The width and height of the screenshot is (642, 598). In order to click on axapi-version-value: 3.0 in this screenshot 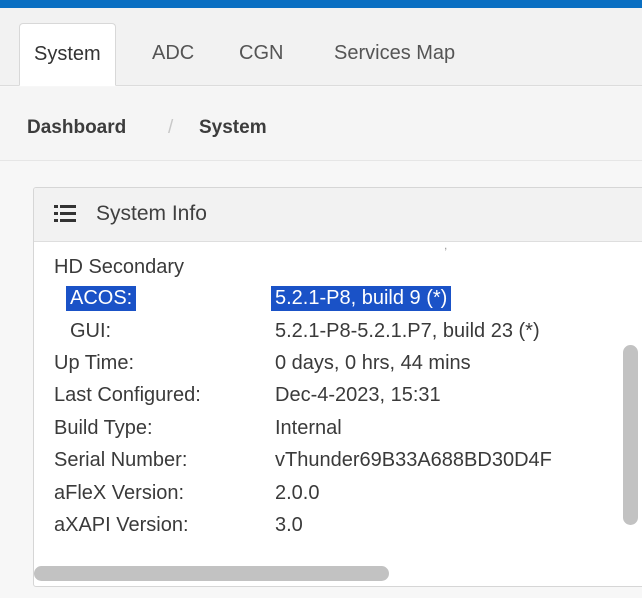, I will do `click(289, 525)`.